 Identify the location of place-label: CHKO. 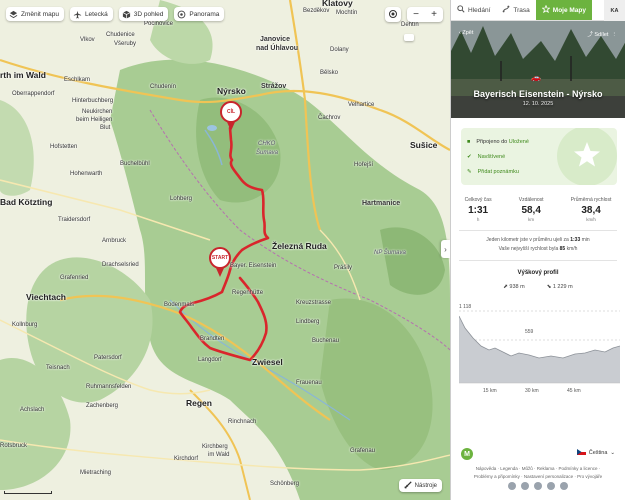
(266, 144).